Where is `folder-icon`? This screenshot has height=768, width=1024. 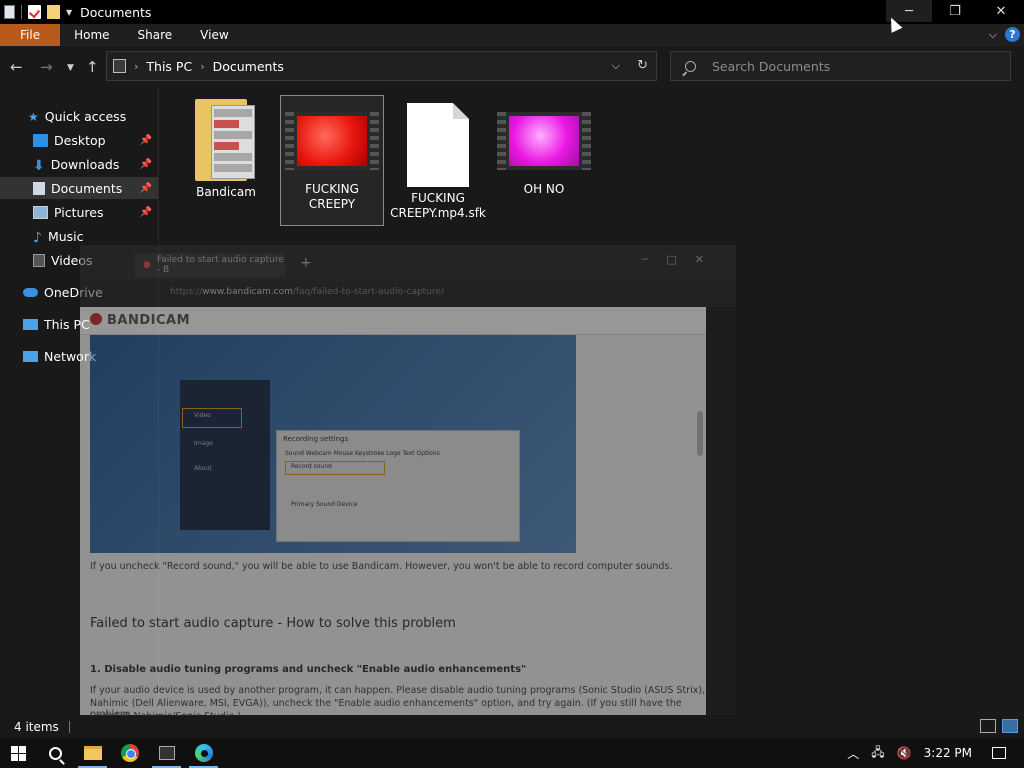
folder-icon is located at coordinates (226, 140).